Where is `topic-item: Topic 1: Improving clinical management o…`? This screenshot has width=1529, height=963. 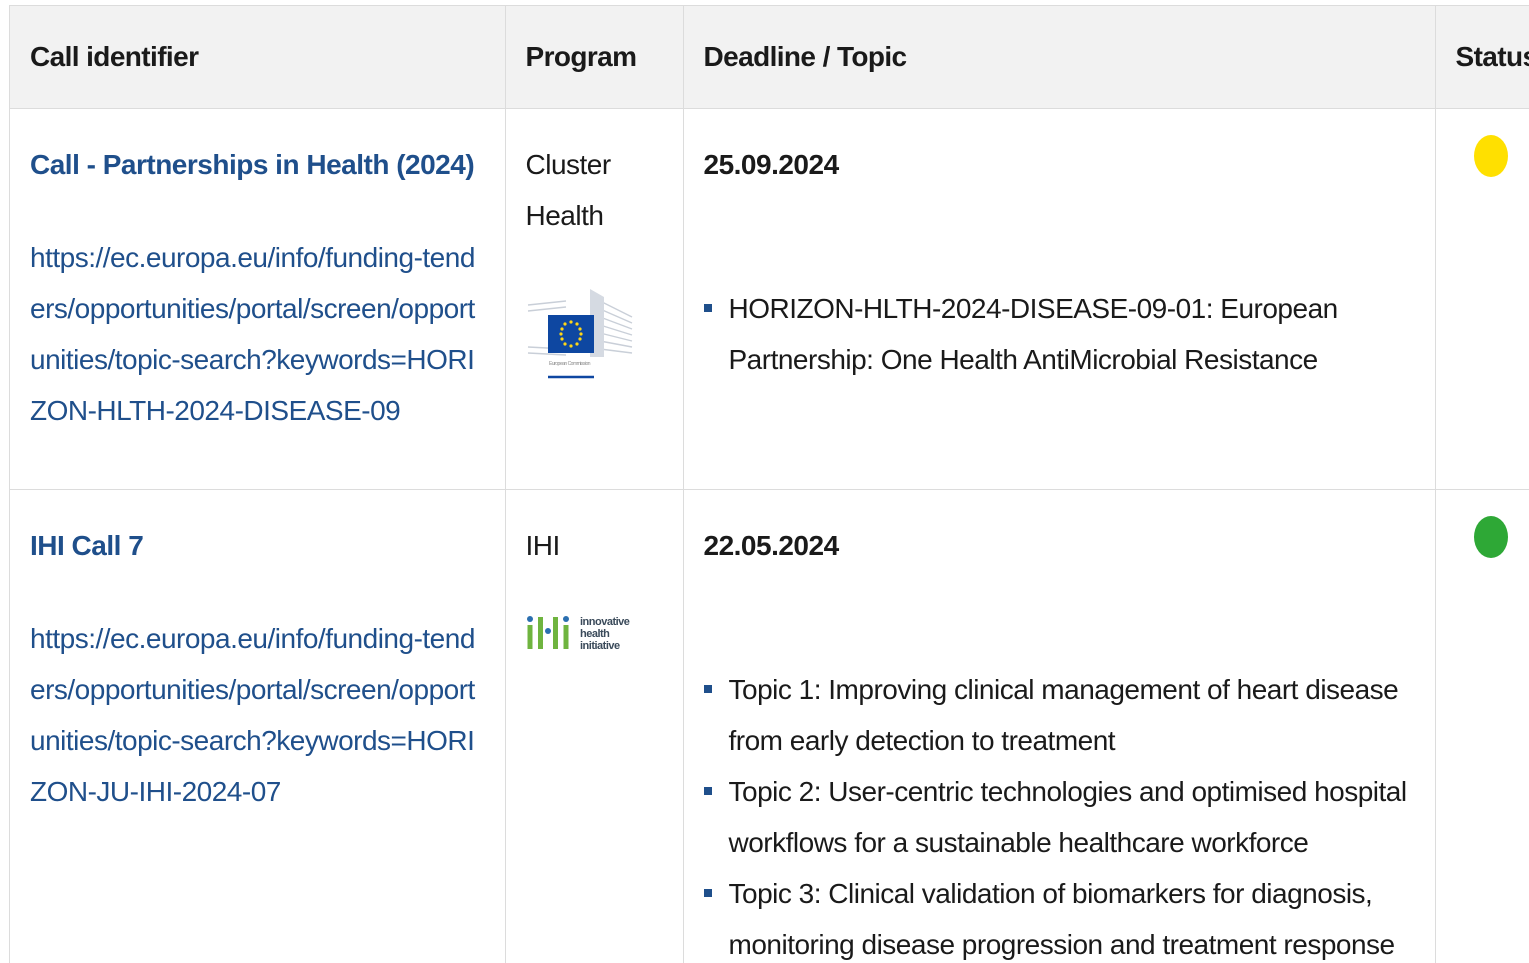 topic-item: Topic 1: Improving clinical management o… is located at coordinates (1059, 715).